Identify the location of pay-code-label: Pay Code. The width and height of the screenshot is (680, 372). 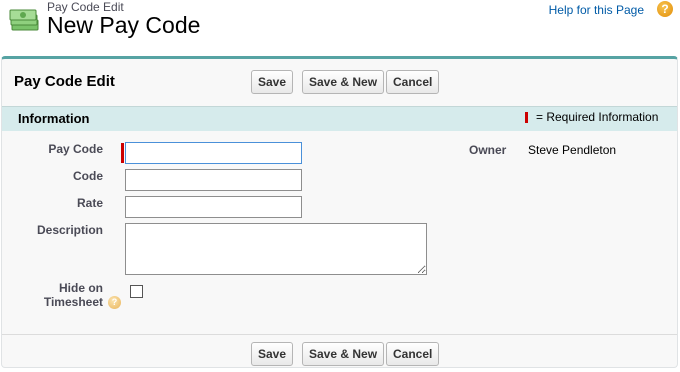
(75, 149).